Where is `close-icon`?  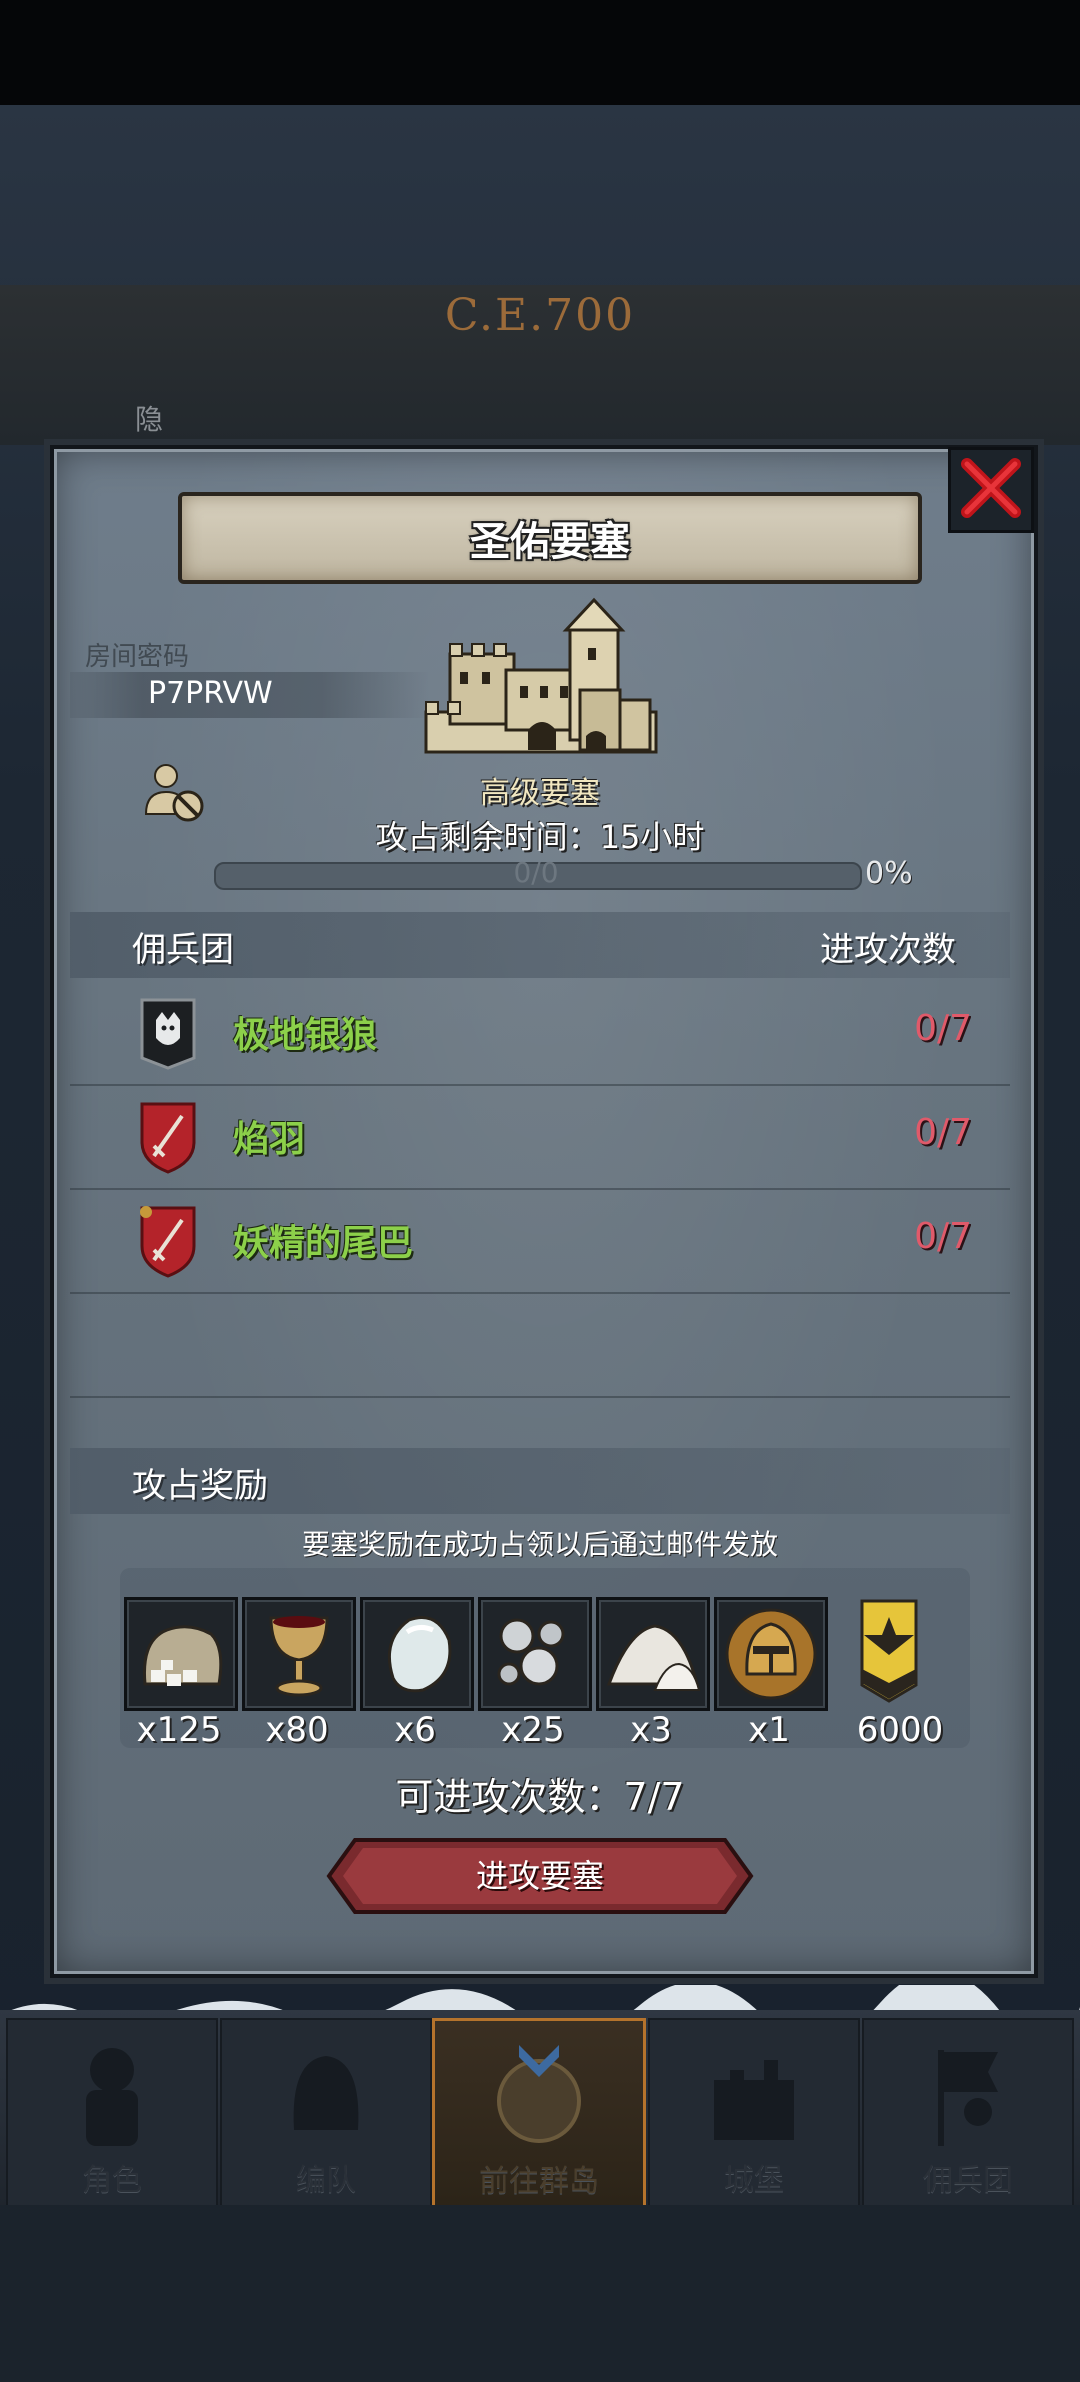
close-icon is located at coordinates (991, 488).